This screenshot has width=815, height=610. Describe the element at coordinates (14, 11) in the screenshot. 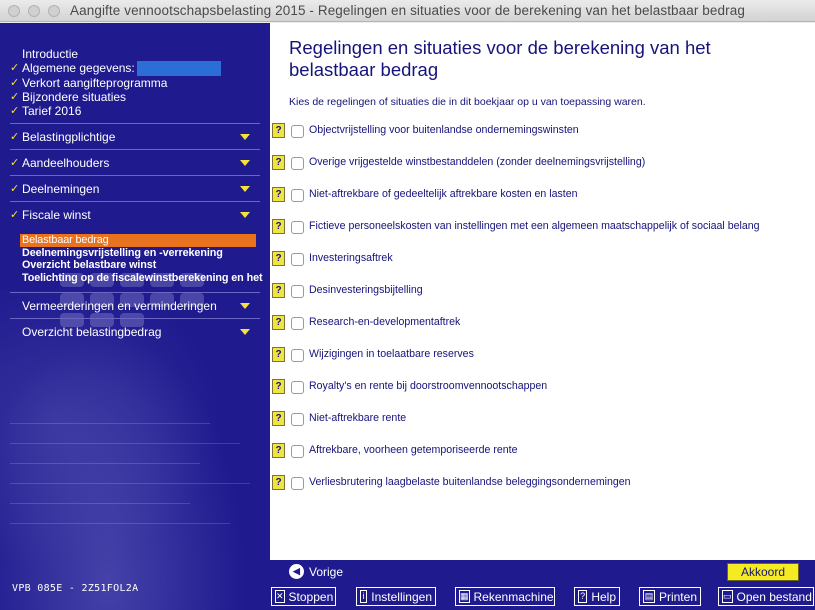

I see `close-window-button` at that location.